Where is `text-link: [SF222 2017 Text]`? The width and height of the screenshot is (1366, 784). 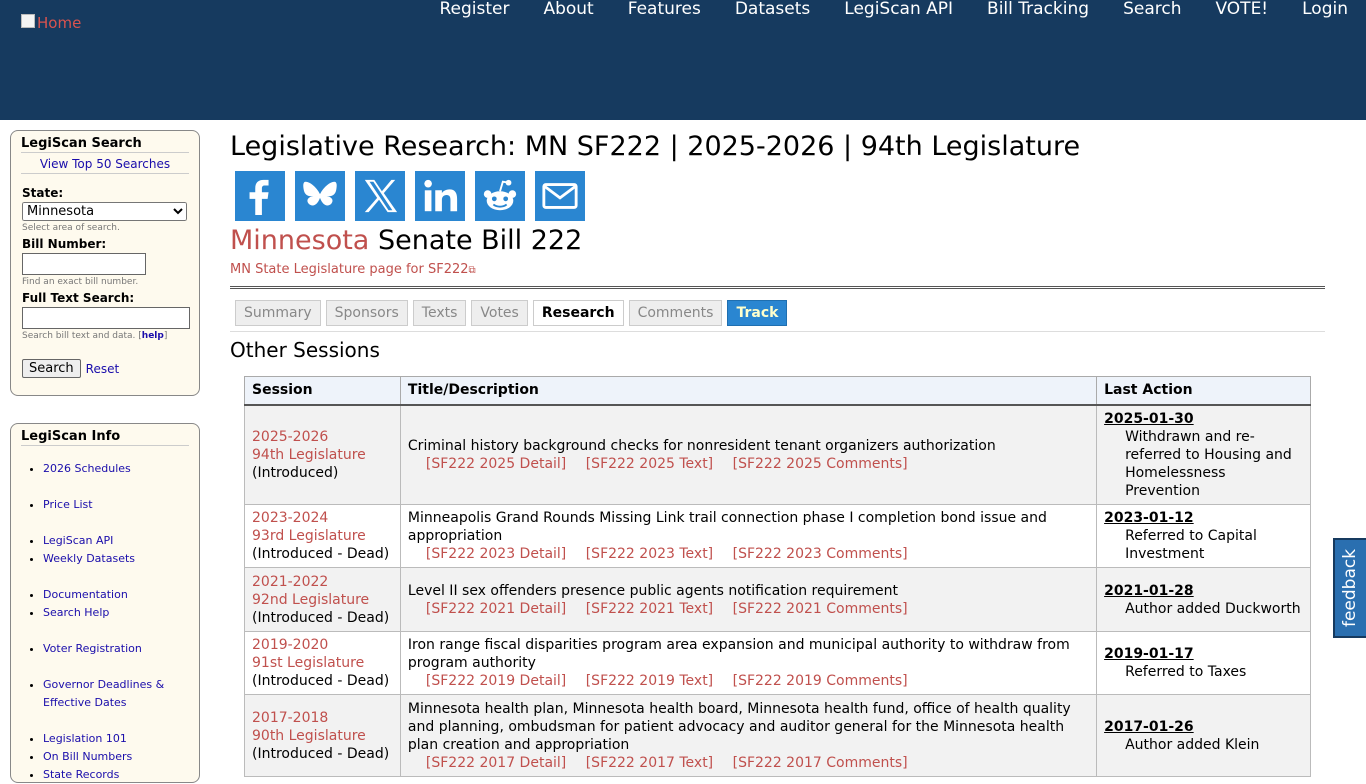
text-link: [SF222 2017 Text] is located at coordinates (649, 763).